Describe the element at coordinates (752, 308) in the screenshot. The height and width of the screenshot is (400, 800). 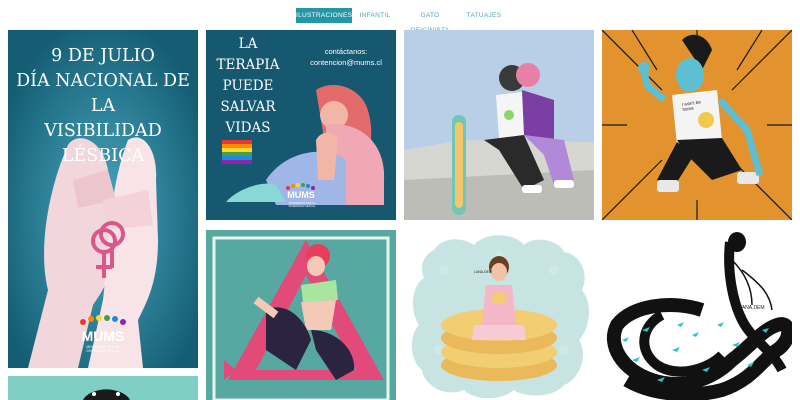
I see `long-hair-signature: LANA.DEM` at that location.